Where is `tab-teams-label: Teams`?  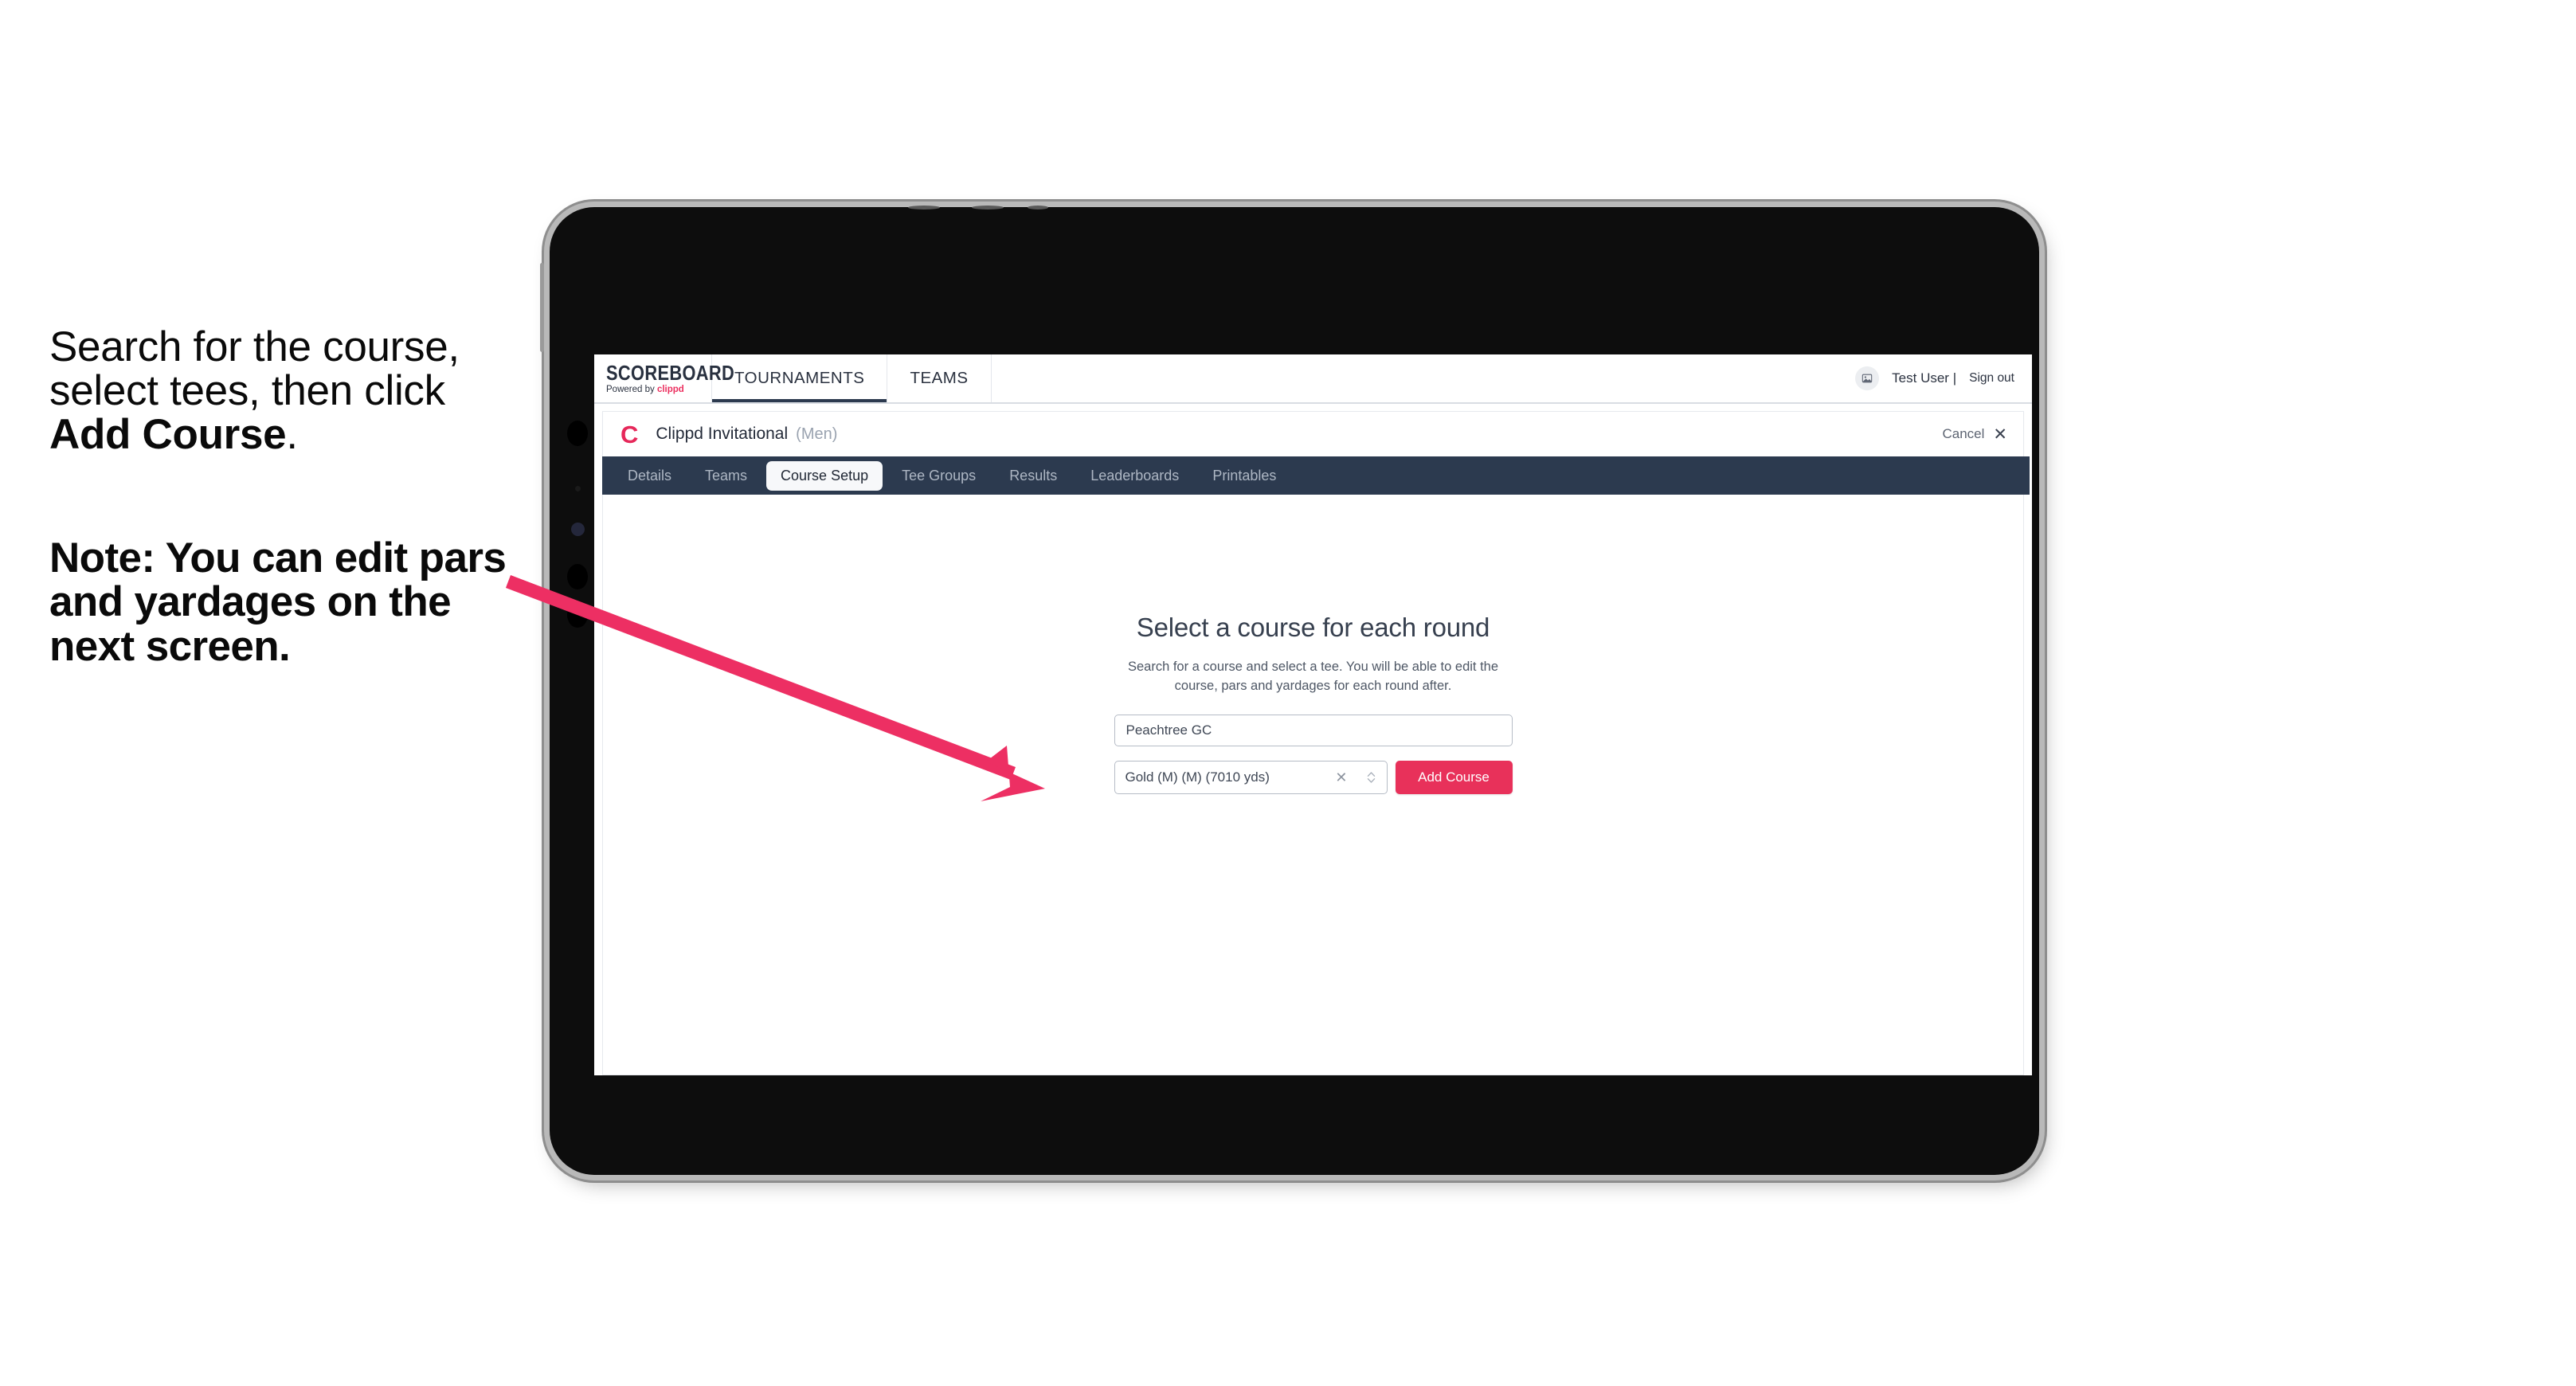 tab-teams-label: Teams is located at coordinates (726, 475).